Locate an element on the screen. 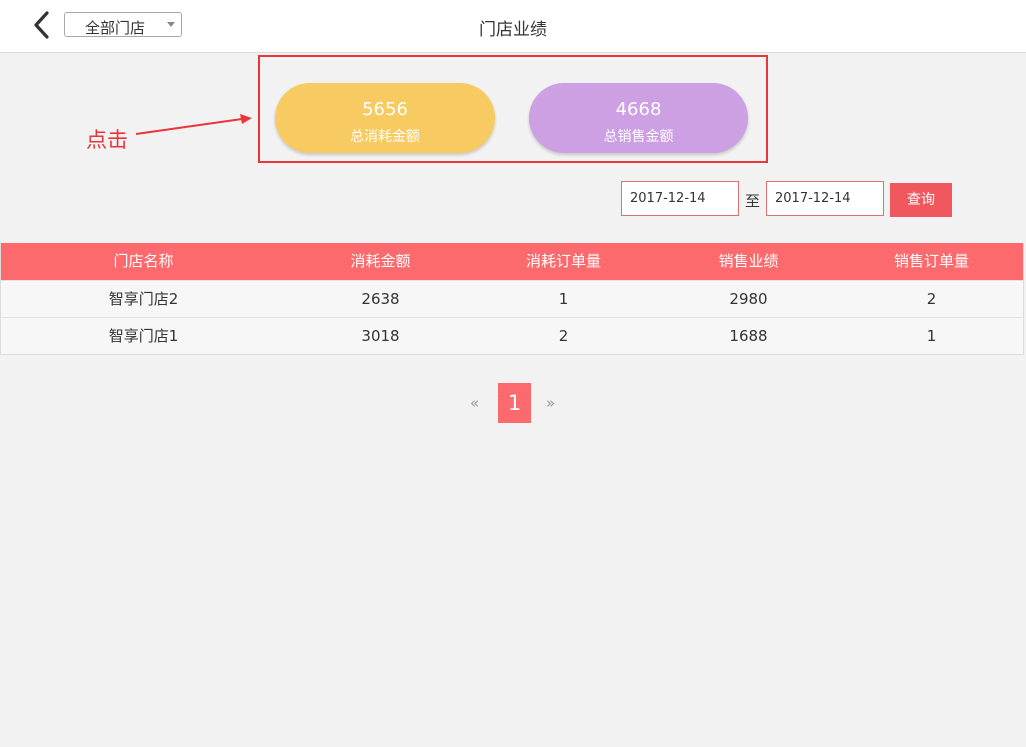 This screenshot has height=747, width=1026. table-header-row: 门店名称 消耗金额 消耗订单量 销售业绩 销售订单量 is located at coordinates (512, 261).